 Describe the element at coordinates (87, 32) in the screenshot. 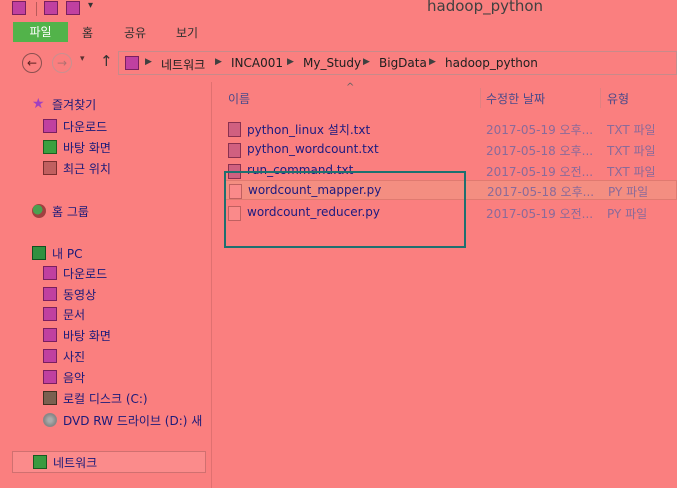

I see `tab-home: 홈` at that location.